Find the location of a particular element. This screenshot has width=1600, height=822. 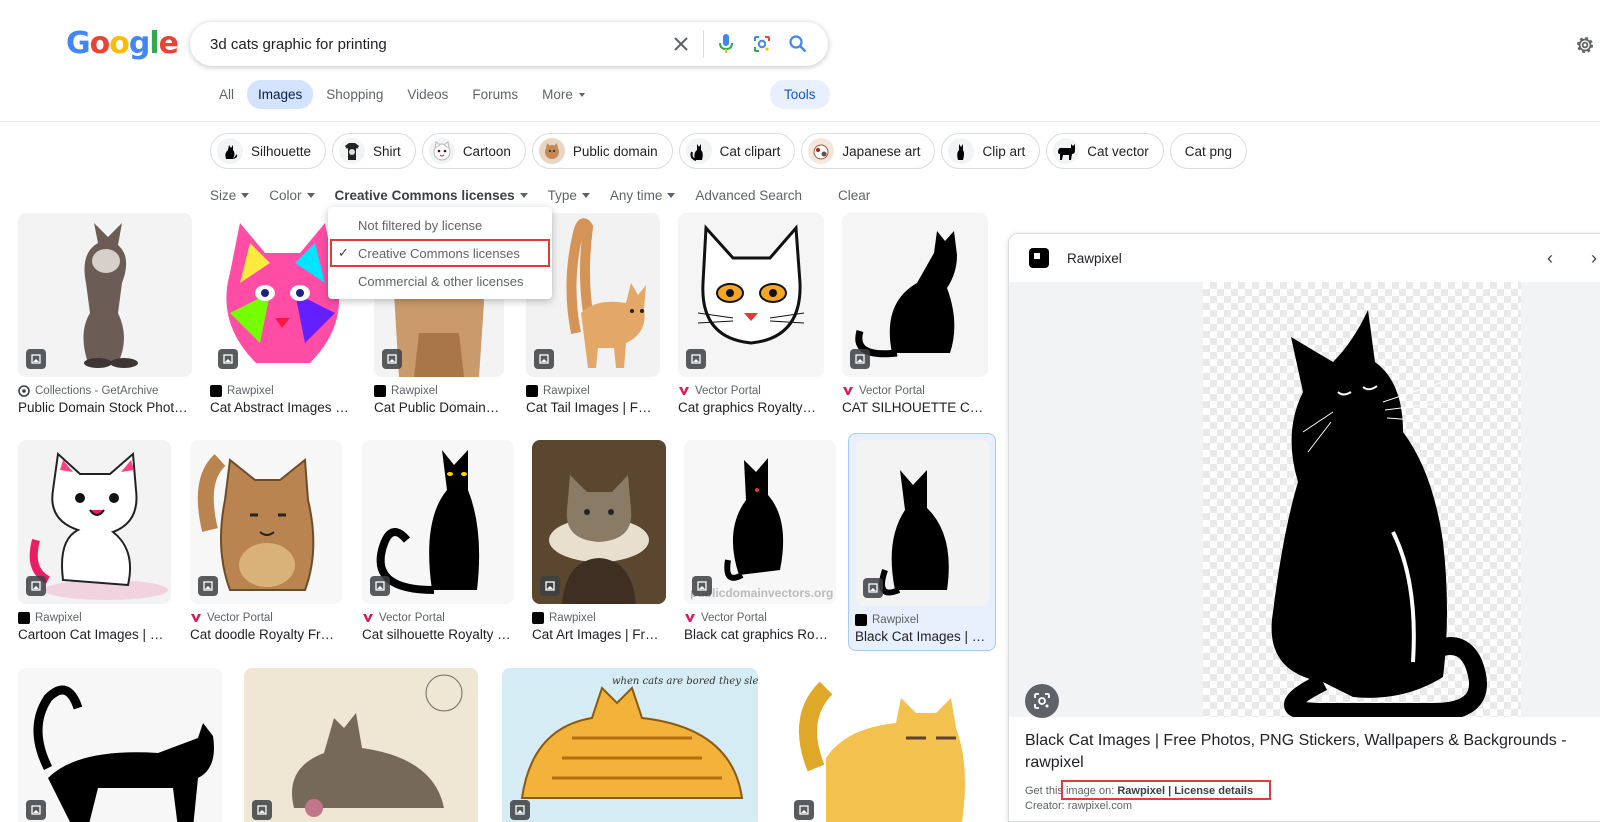

camera-lens-icon is located at coordinates (762, 44).